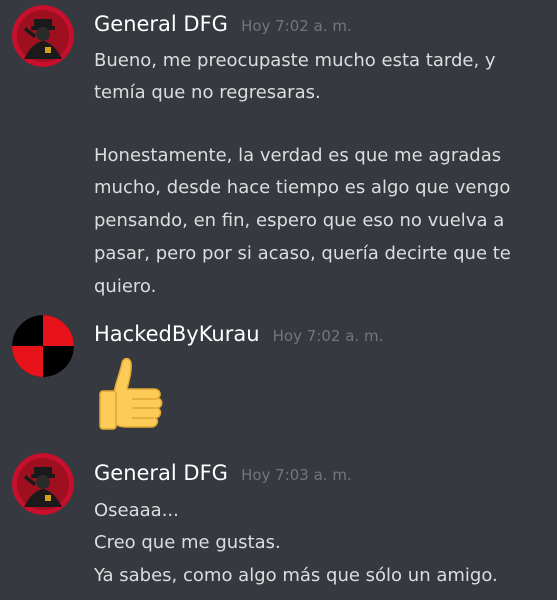 This screenshot has width=557, height=600. Describe the element at coordinates (125, 286) in the screenshot. I see `message-text-line: quiero.` at that location.